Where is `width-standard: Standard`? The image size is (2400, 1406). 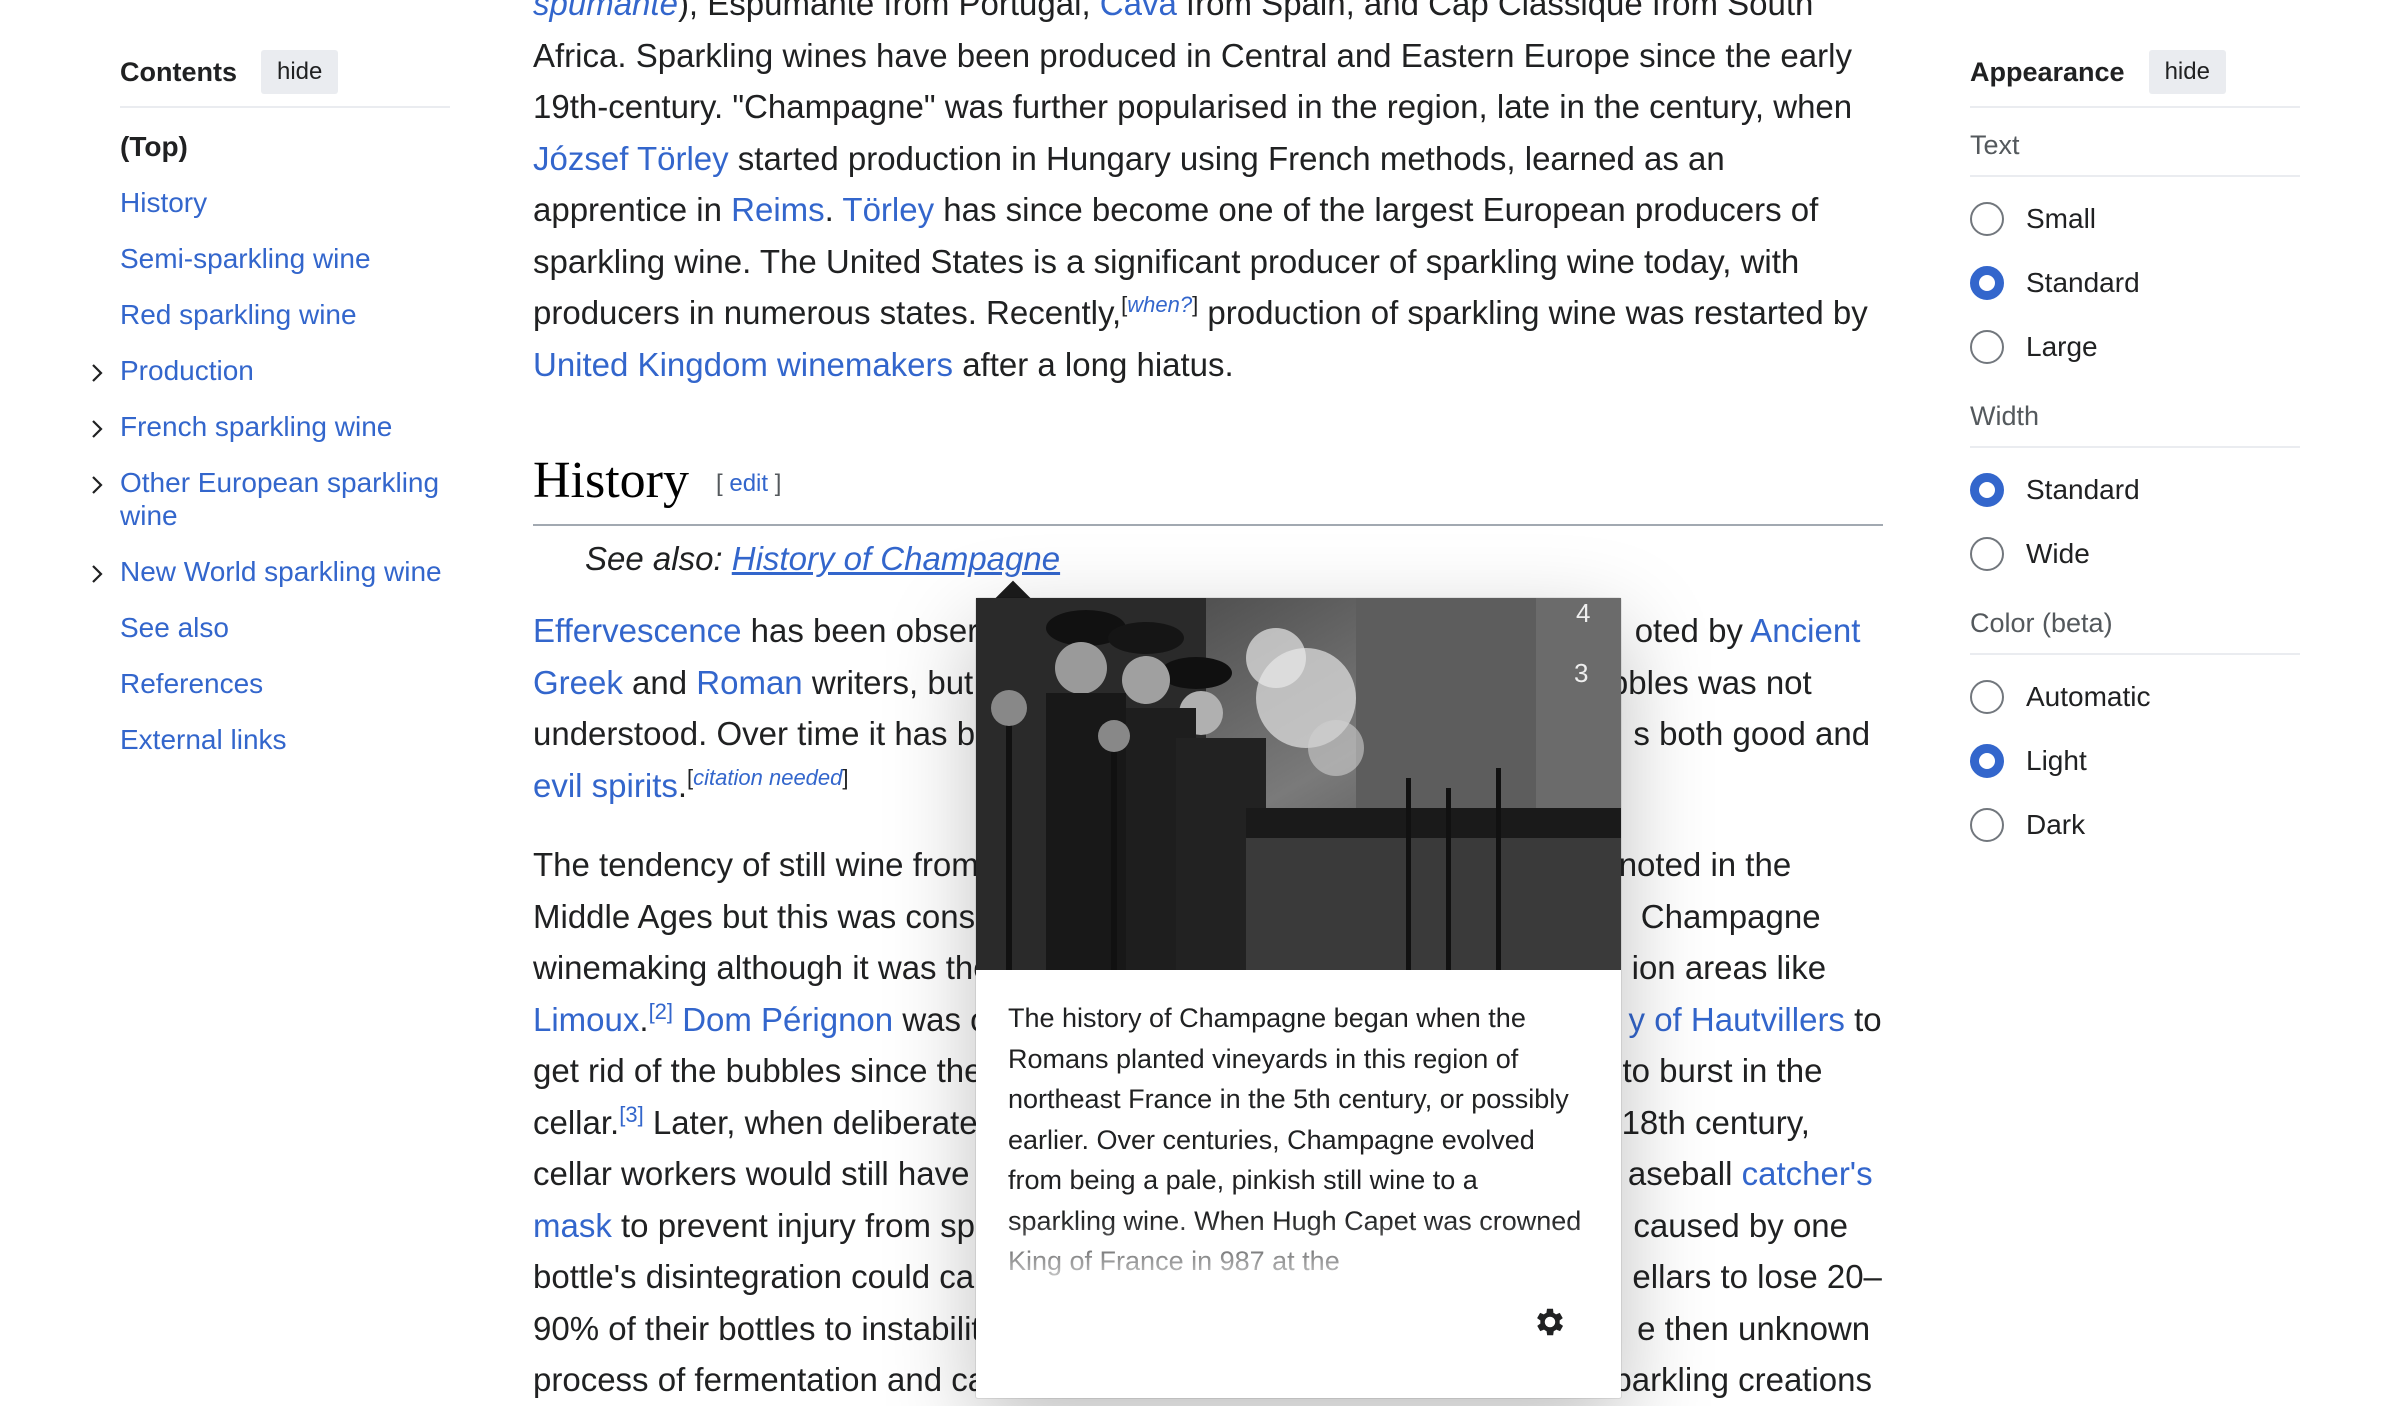
width-standard: Standard is located at coordinates (2135, 490).